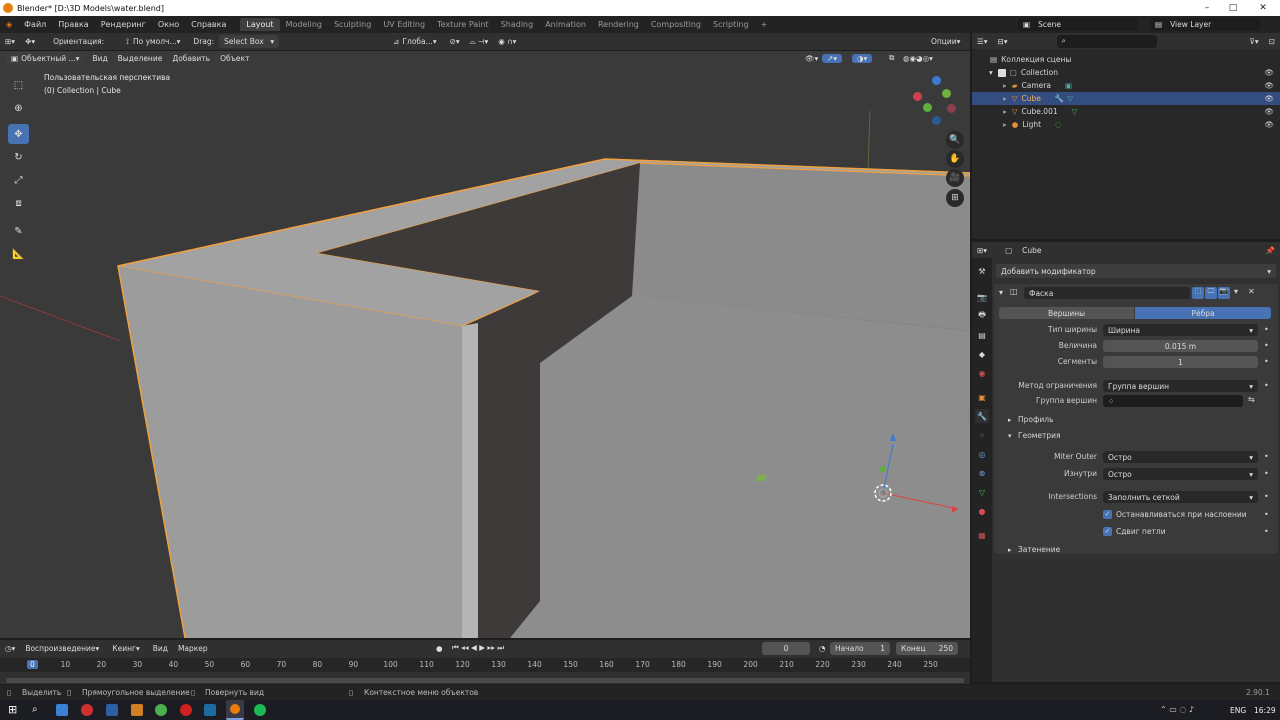 This screenshot has height=720, width=1280. Describe the element at coordinates (1180, 457) in the screenshot. I see `miter-outer-dropdown: Остро ▾` at that location.